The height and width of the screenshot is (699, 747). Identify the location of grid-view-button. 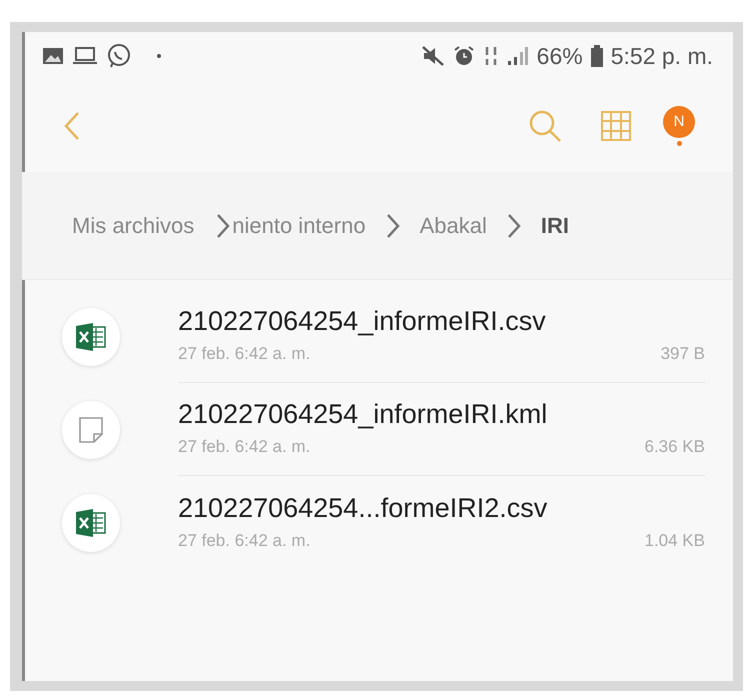
(616, 126).